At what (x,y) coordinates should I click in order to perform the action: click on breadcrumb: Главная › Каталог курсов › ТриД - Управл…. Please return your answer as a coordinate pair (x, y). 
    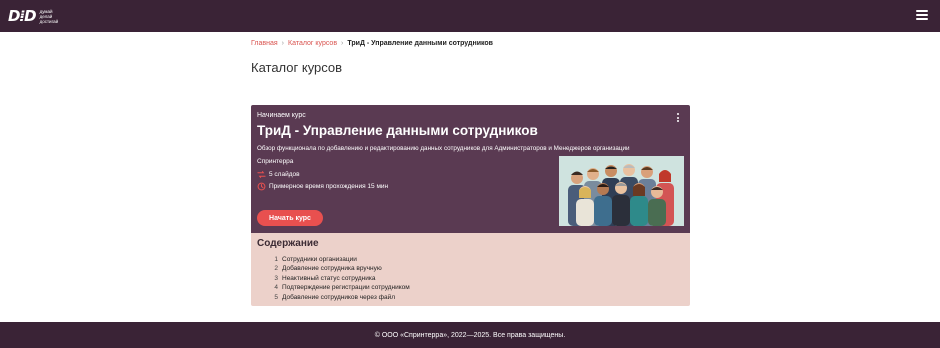
    Looking at the image, I should click on (372, 43).